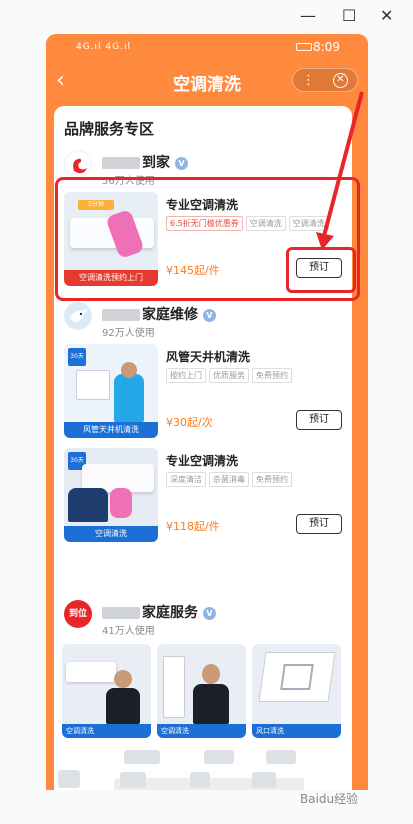 The image size is (413, 824). What do you see at coordinates (340, 170) in the screenshot?
I see `highlight-arrow` at bounding box center [340, 170].